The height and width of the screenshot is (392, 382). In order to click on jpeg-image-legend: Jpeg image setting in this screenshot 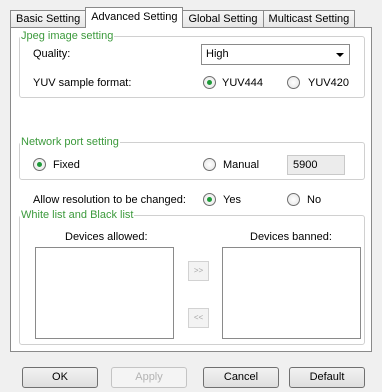, I will do `click(67, 36)`.